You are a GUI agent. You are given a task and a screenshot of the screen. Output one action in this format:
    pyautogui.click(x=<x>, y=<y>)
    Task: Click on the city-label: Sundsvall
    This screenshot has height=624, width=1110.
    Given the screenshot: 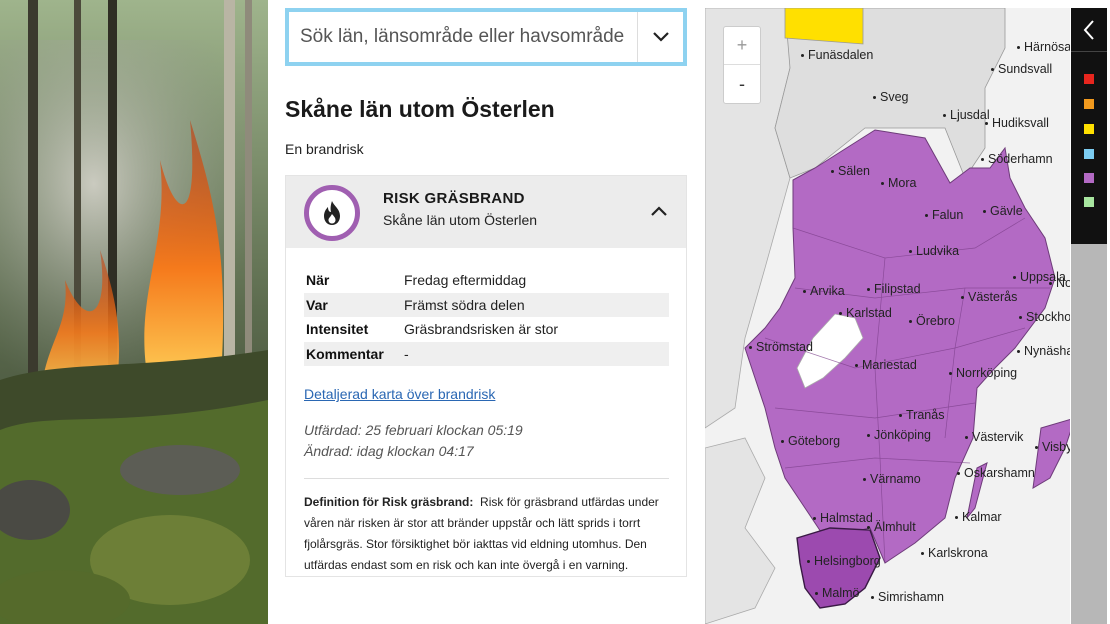 What is the action you would take?
    pyautogui.click(x=1021, y=69)
    